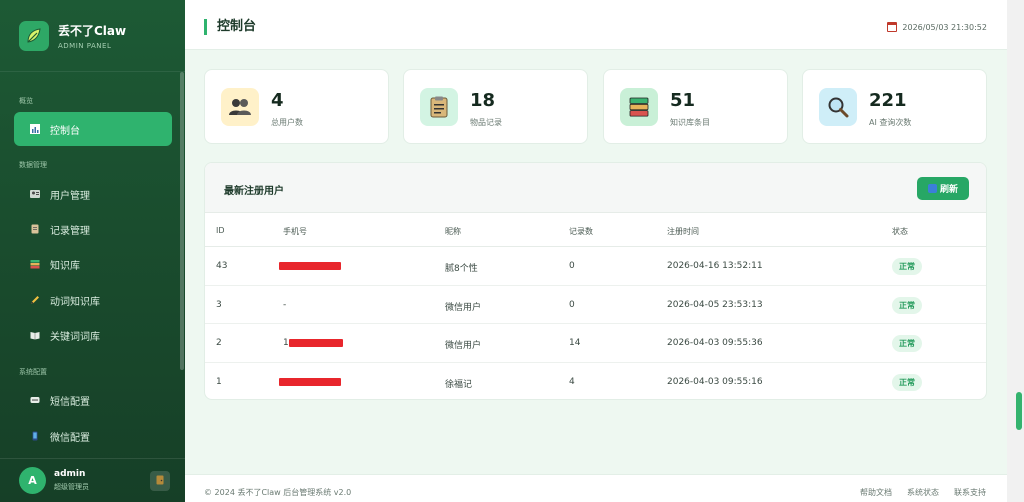 Image resolution: width=1024 pixels, height=502 pixels. I want to click on stat-label: 物品记录, so click(486, 122).